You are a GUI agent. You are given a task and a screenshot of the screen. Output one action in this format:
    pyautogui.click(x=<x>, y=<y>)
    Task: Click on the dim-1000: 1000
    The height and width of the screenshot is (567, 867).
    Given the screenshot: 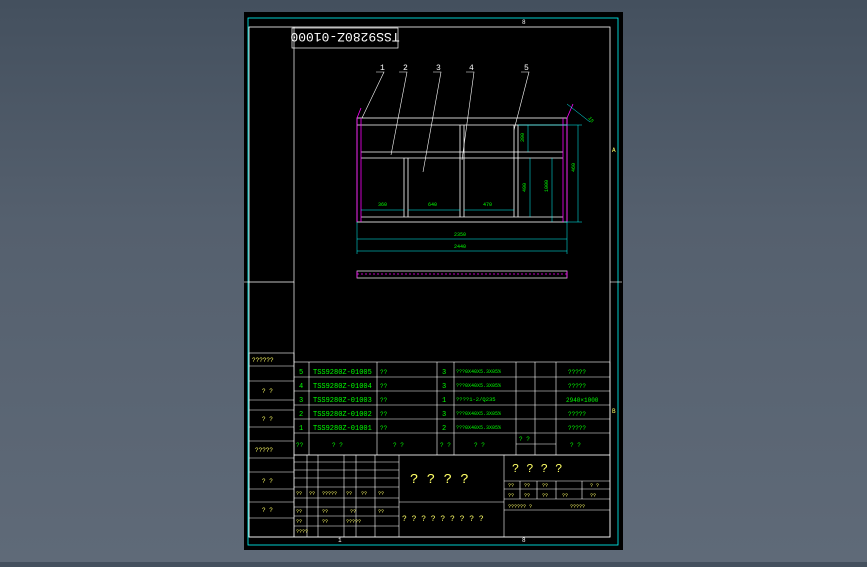 What is the action you would take?
    pyautogui.click(x=547, y=186)
    